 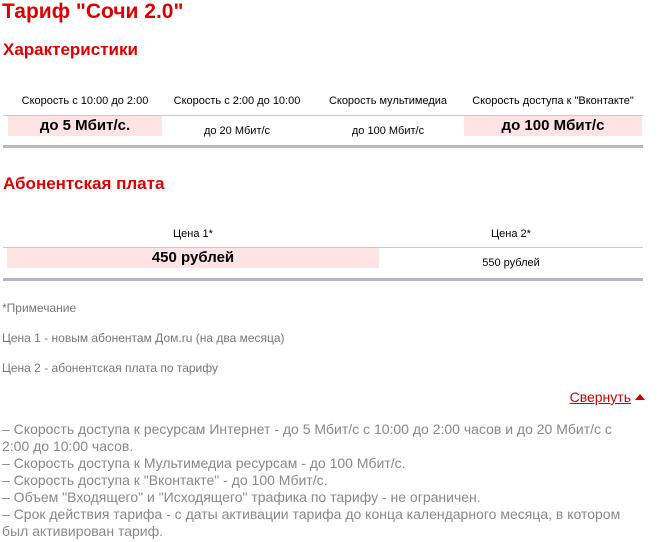 I want to click on collapse-link-label: Свернуть, so click(x=600, y=397).